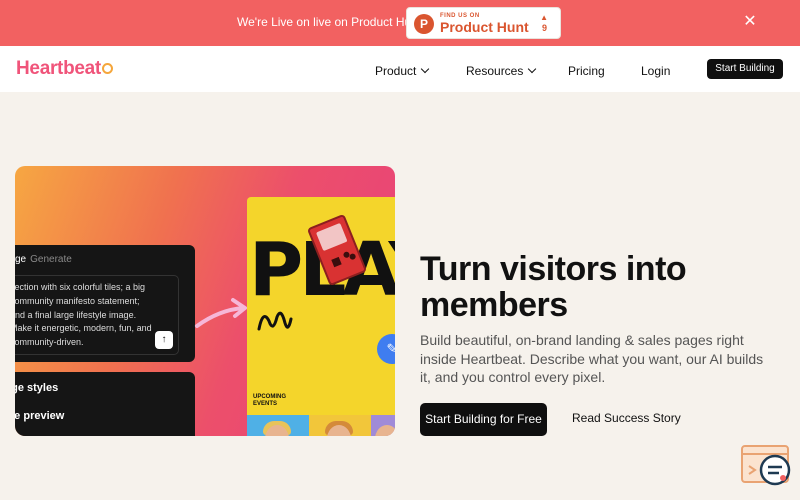 The height and width of the screenshot is (500, 800). I want to click on nav-item-login: Login, so click(655, 71).